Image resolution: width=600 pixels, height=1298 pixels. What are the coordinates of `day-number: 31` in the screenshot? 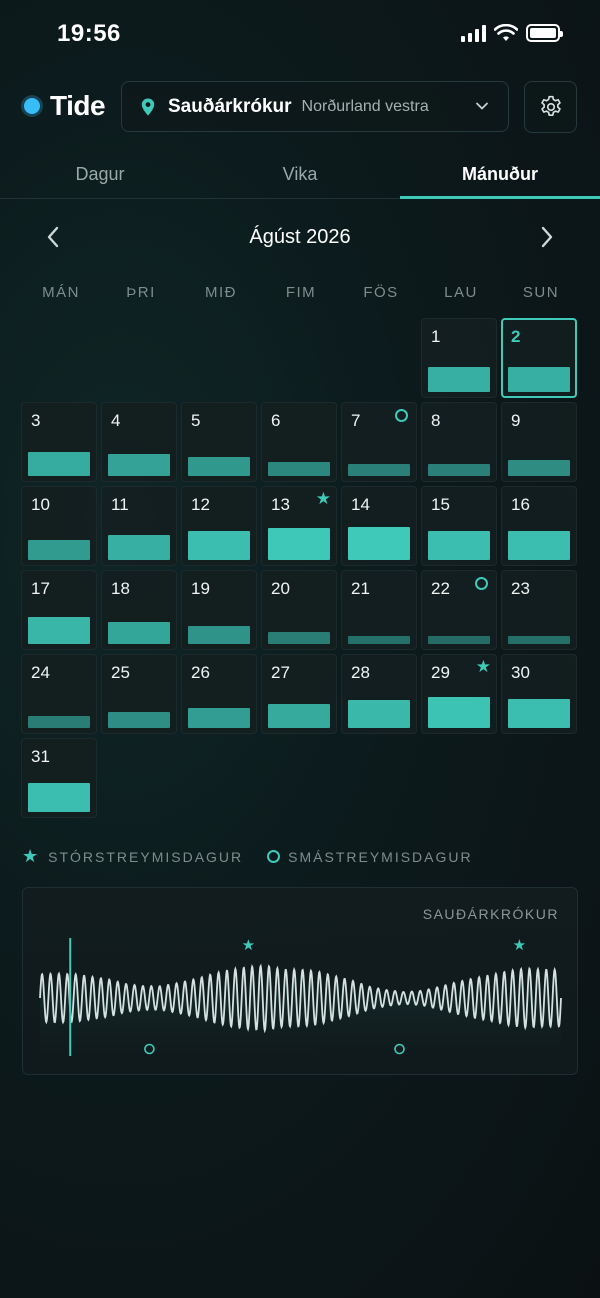 It's located at (40, 756).